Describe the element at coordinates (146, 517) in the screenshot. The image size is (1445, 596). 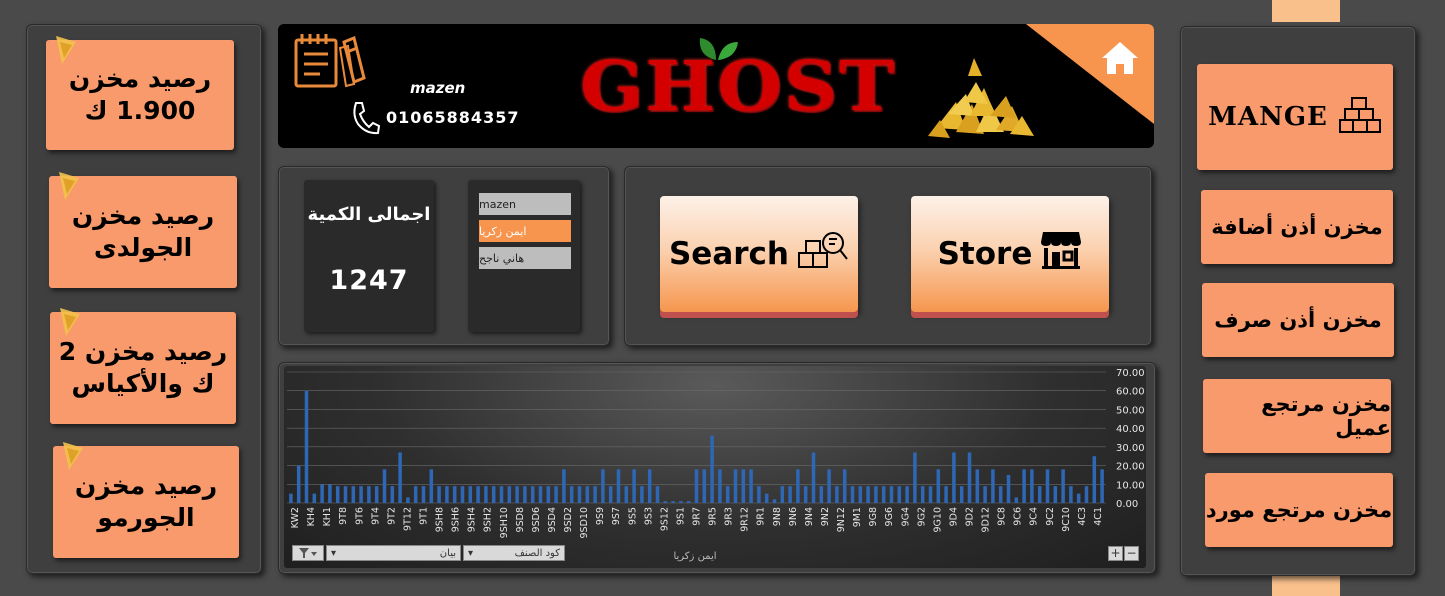
I see `button-line-2: الجورمو` at that location.